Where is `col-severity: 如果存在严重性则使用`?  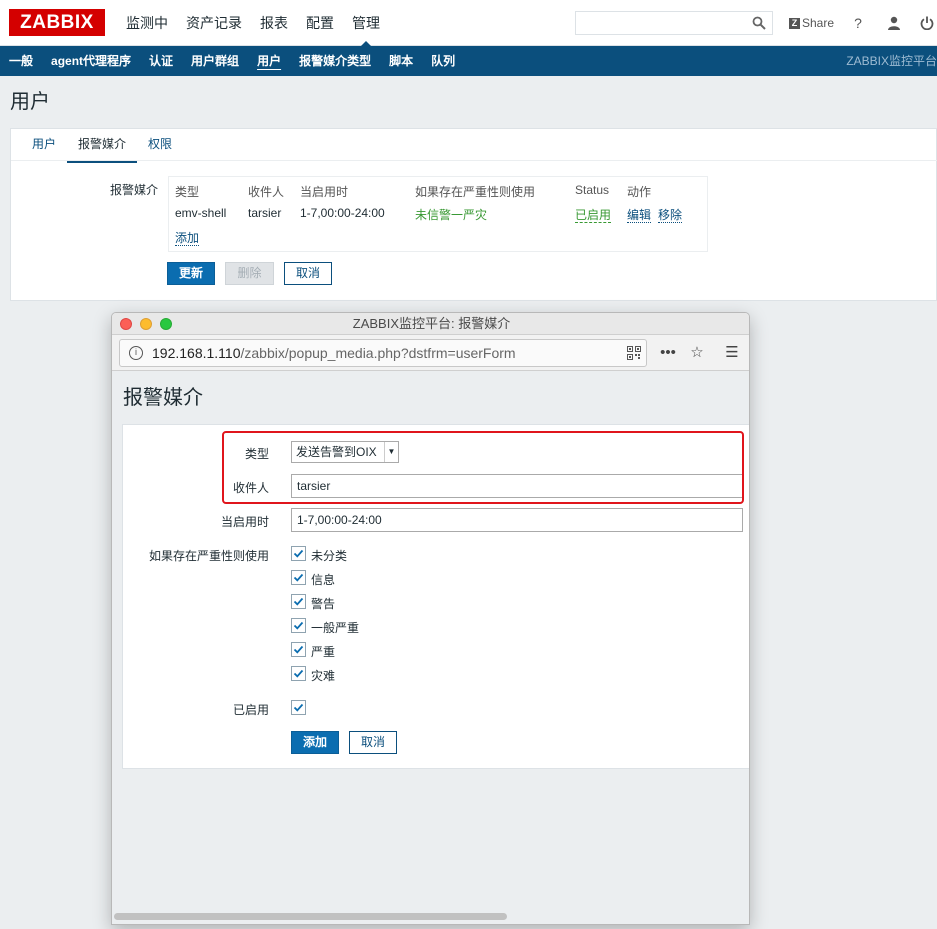
col-severity: 如果存在严重性则使用 is located at coordinates (475, 192).